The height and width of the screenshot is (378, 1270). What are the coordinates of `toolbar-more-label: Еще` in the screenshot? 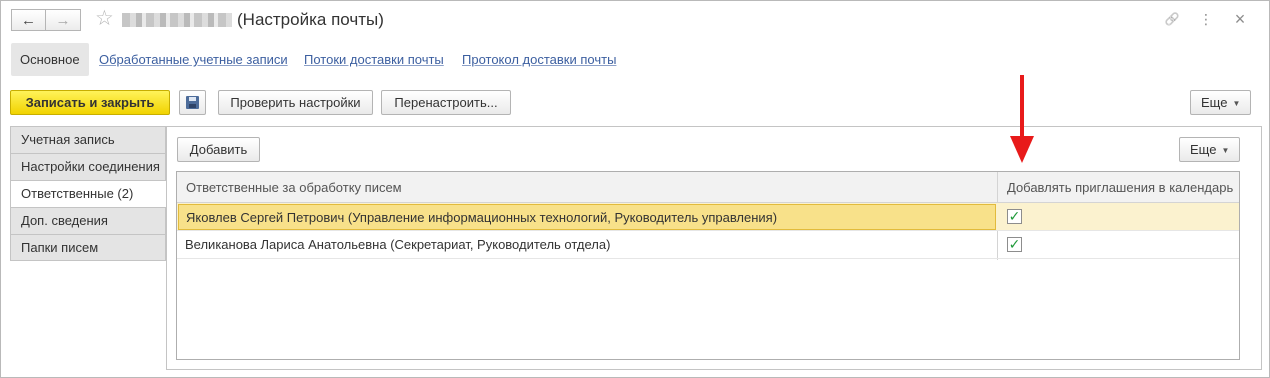 It's located at (1214, 102).